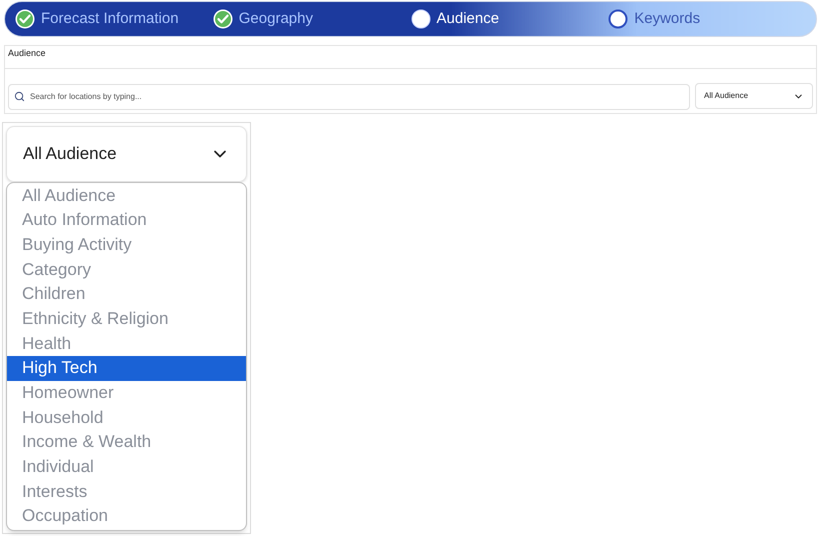 Image resolution: width=821 pixels, height=536 pixels. What do you see at coordinates (126, 467) in the screenshot?
I see `dropdown-option: Individual` at bounding box center [126, 467].